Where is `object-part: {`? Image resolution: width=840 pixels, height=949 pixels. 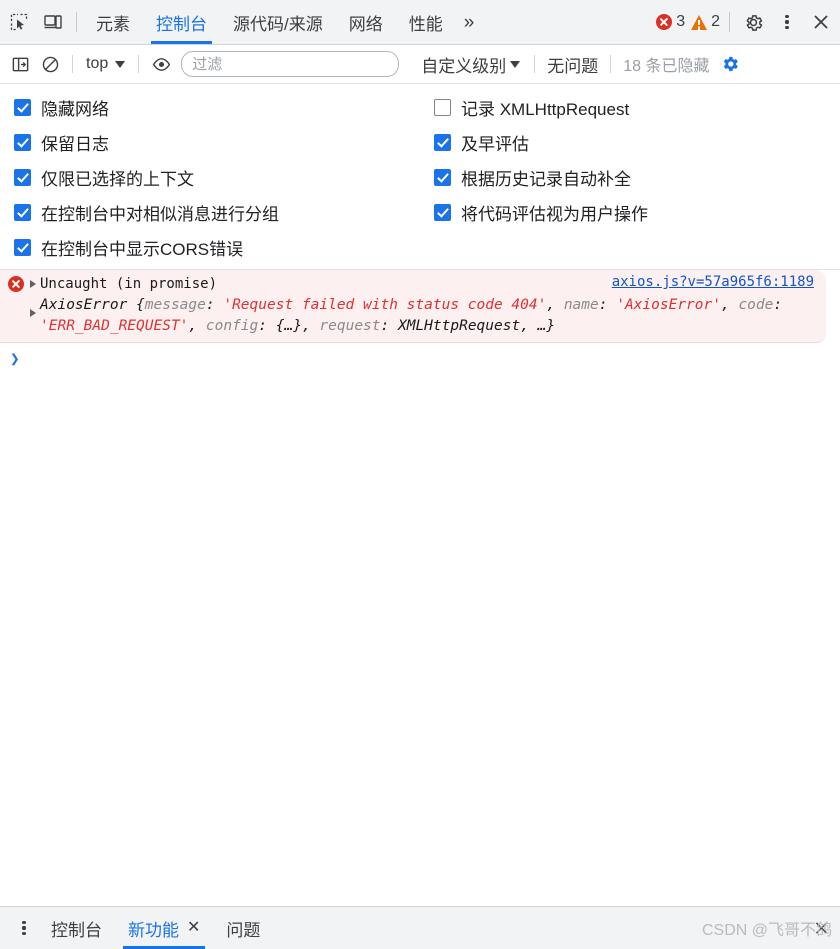 object-part: { is located at coordinates (140, 305).